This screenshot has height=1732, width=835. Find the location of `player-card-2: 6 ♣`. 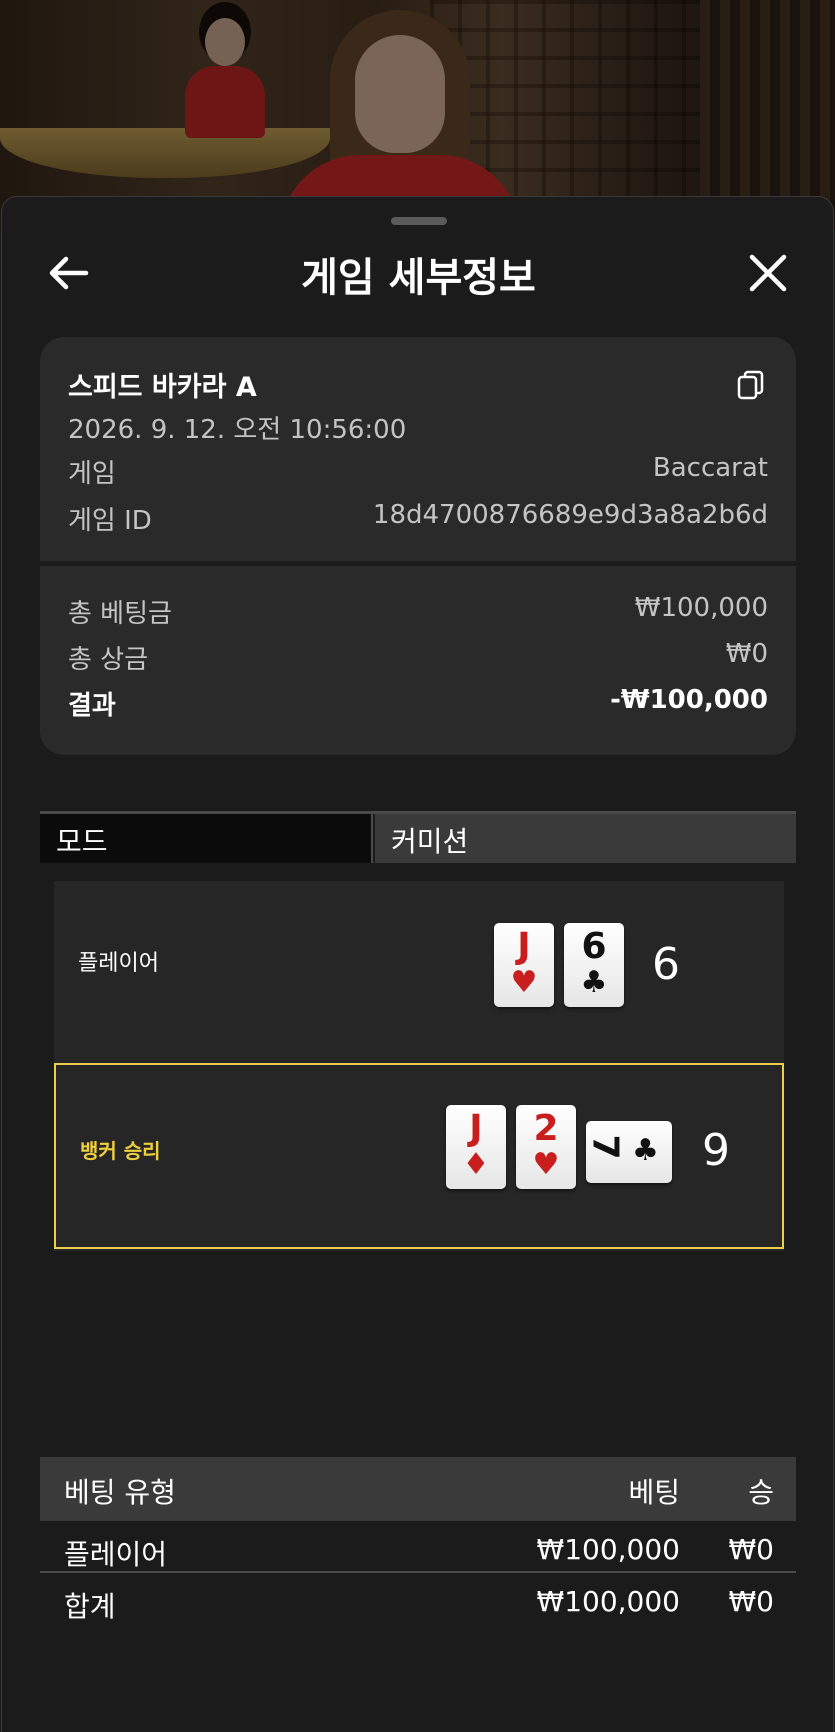

player-card-2: 6 ♣ is located at coordinates (594, 965).